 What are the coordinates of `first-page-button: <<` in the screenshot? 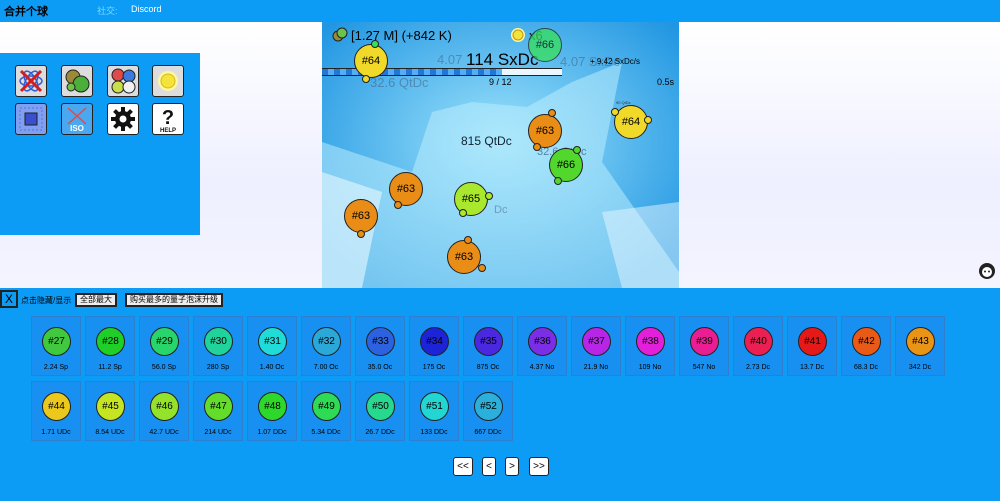 It's located at (463, 466).